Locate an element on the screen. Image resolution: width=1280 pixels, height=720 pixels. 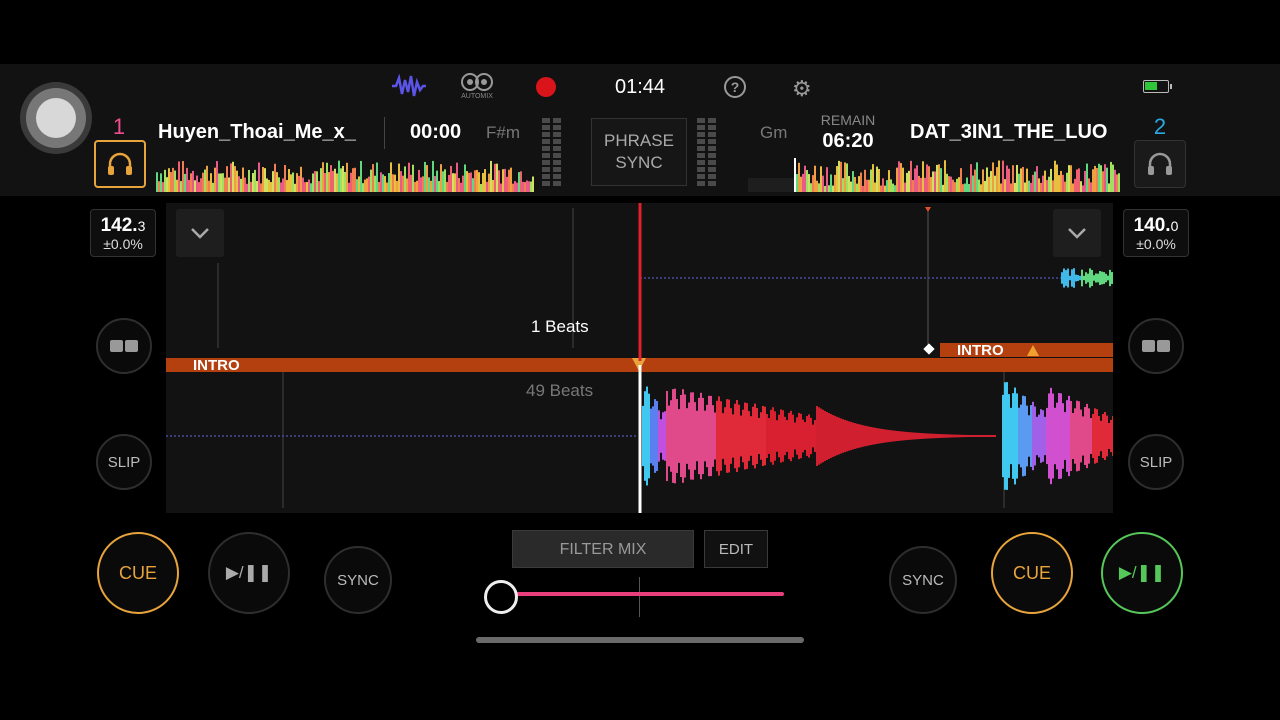
help-icon: ? is located at coordinates (735, 87).